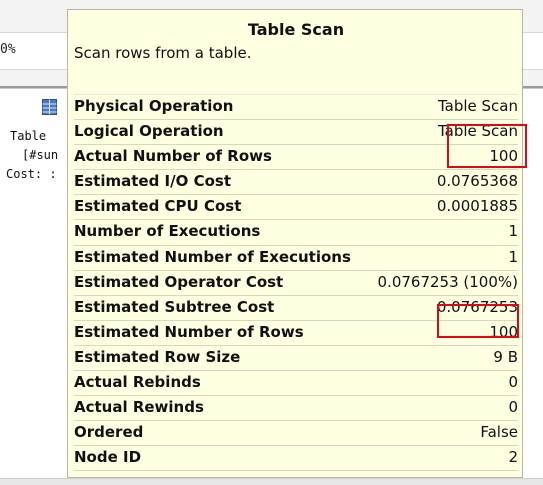 The height and width of the screenshot is (485, 543). Describe the element at coordinates (179, 281) in the screenshot. I see `property-label: Estimated Operator Cost` at that location.